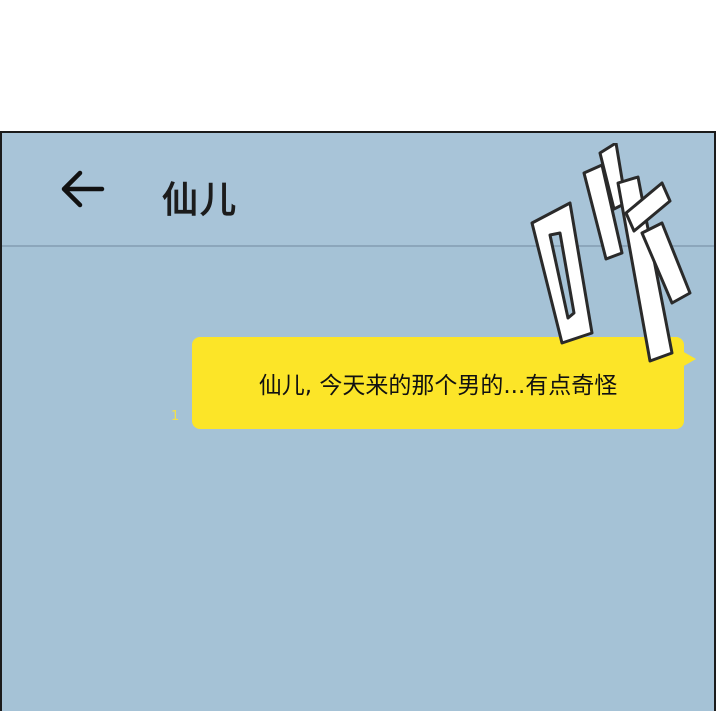  I want to click on sound-effect-graphic, so click(611, 253).